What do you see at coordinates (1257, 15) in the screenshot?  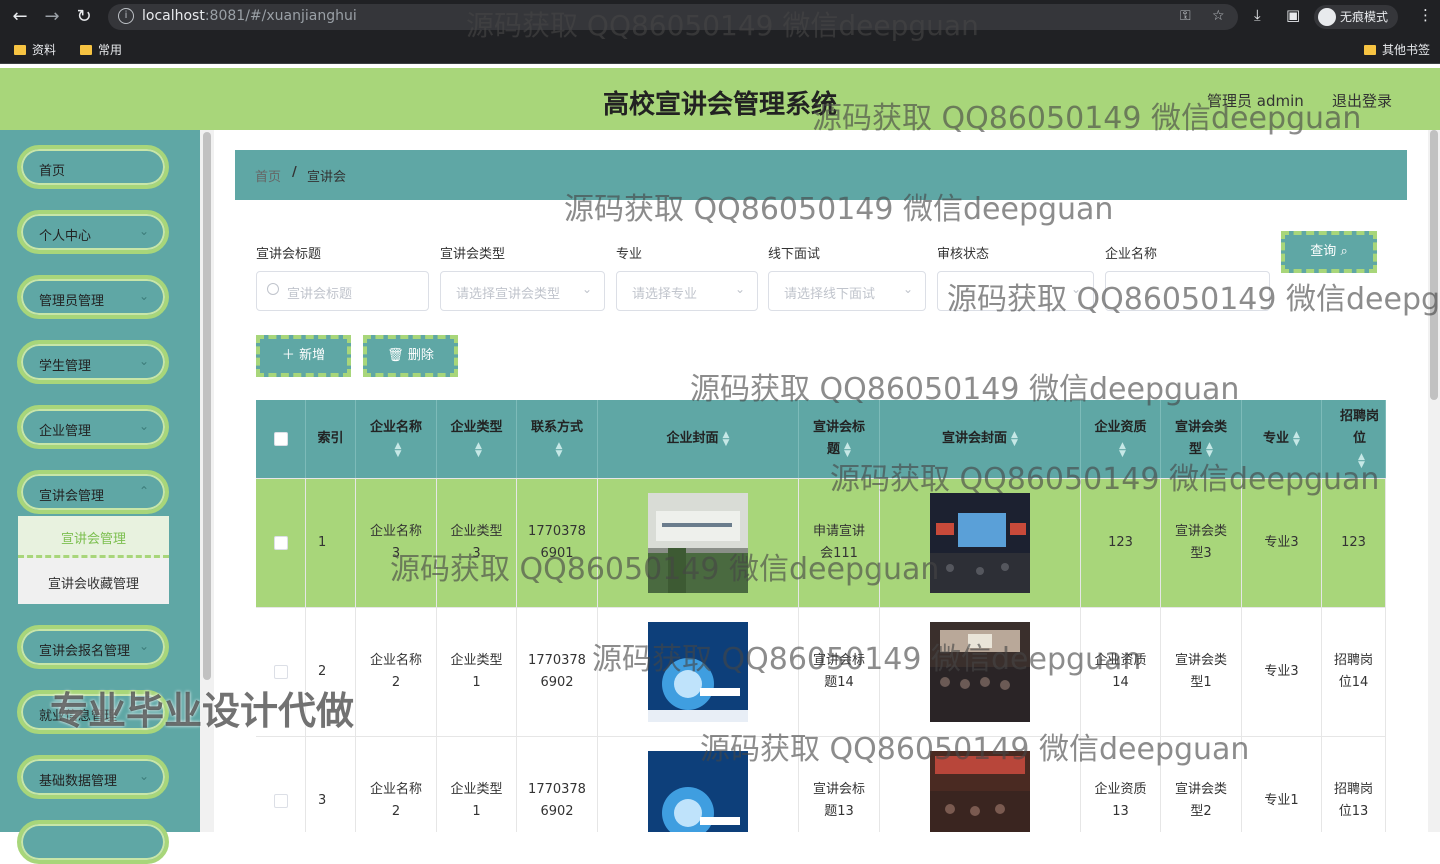 I see `download-icon: ⤓` at bounding box center [1257, 15].